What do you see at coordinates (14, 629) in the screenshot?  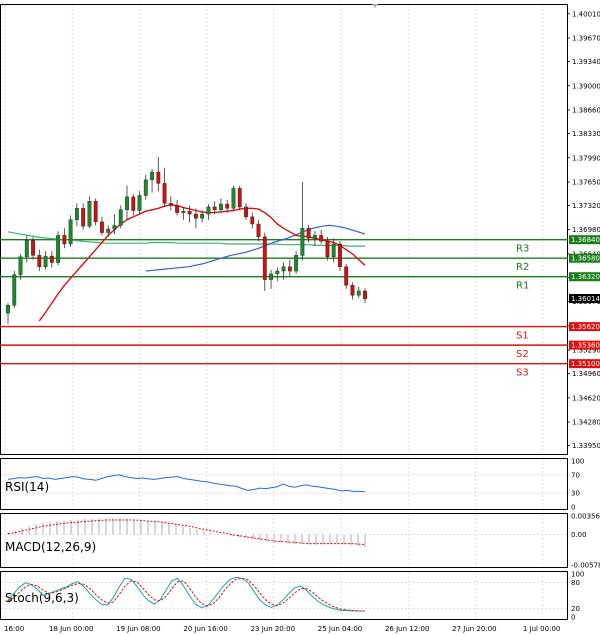 I see `time-tick-label: 16:00` at bounding box center [14, 629].